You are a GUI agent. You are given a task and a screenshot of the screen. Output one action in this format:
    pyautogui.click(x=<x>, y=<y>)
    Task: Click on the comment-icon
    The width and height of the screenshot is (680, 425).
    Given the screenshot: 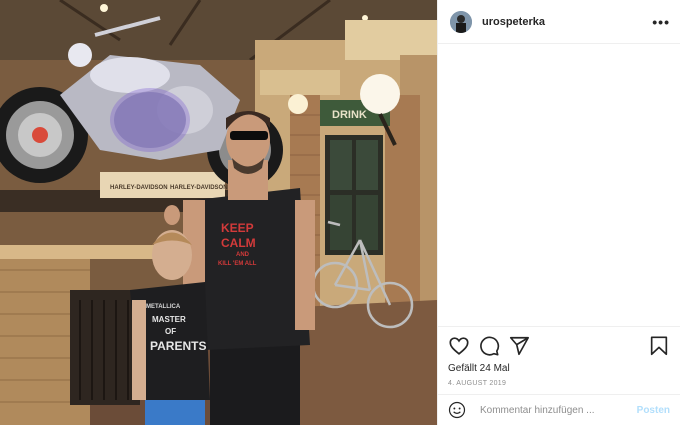 What is the action you would take?
    pyautogui.click(x=489, y=346)
    